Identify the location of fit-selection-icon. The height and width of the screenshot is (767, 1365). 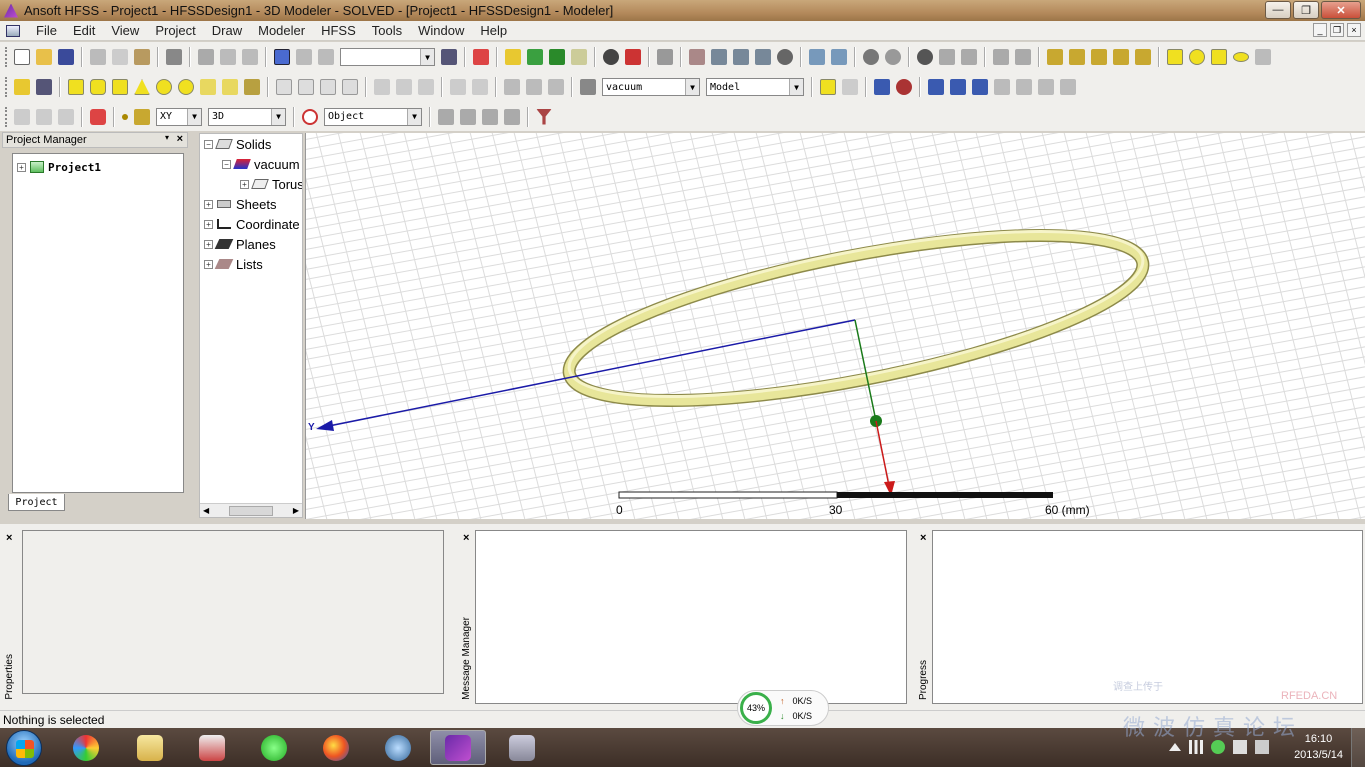
(893, 57).